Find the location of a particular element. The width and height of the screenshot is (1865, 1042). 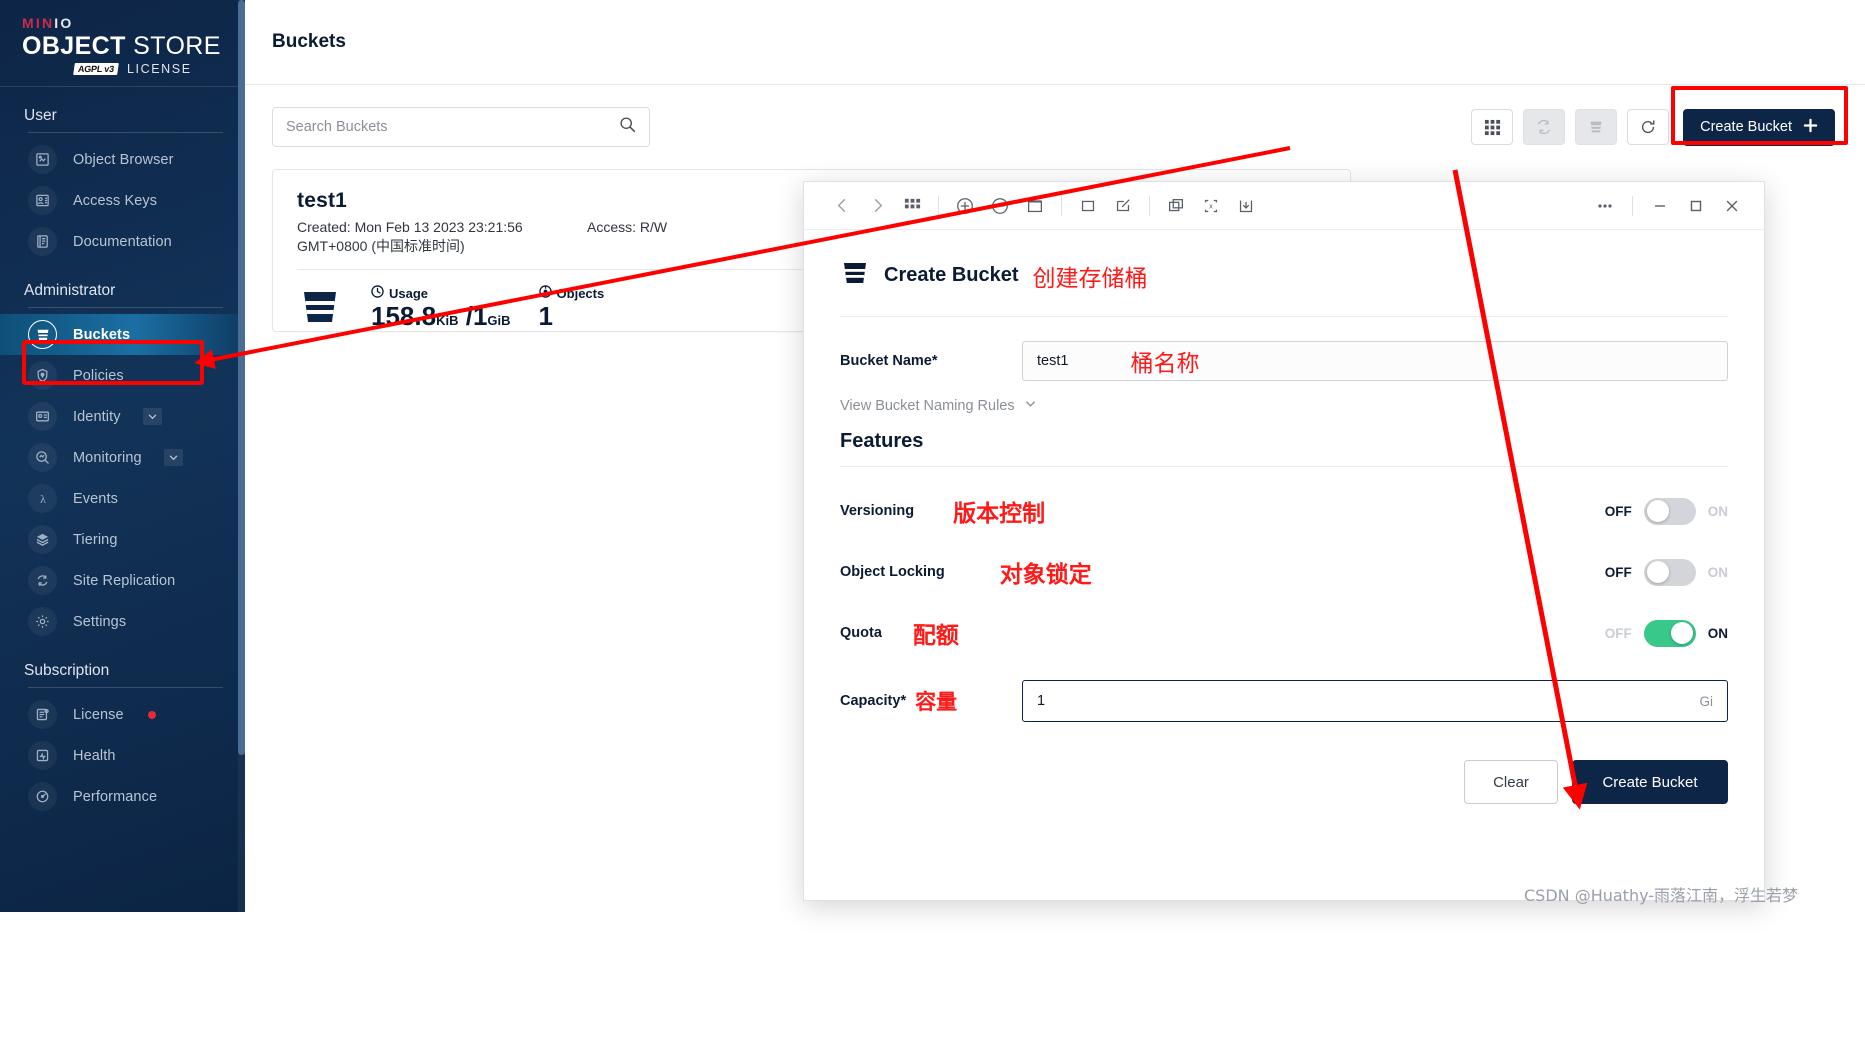

create-bucket-button: Create Bucket is located at coordinates (1759, 127).